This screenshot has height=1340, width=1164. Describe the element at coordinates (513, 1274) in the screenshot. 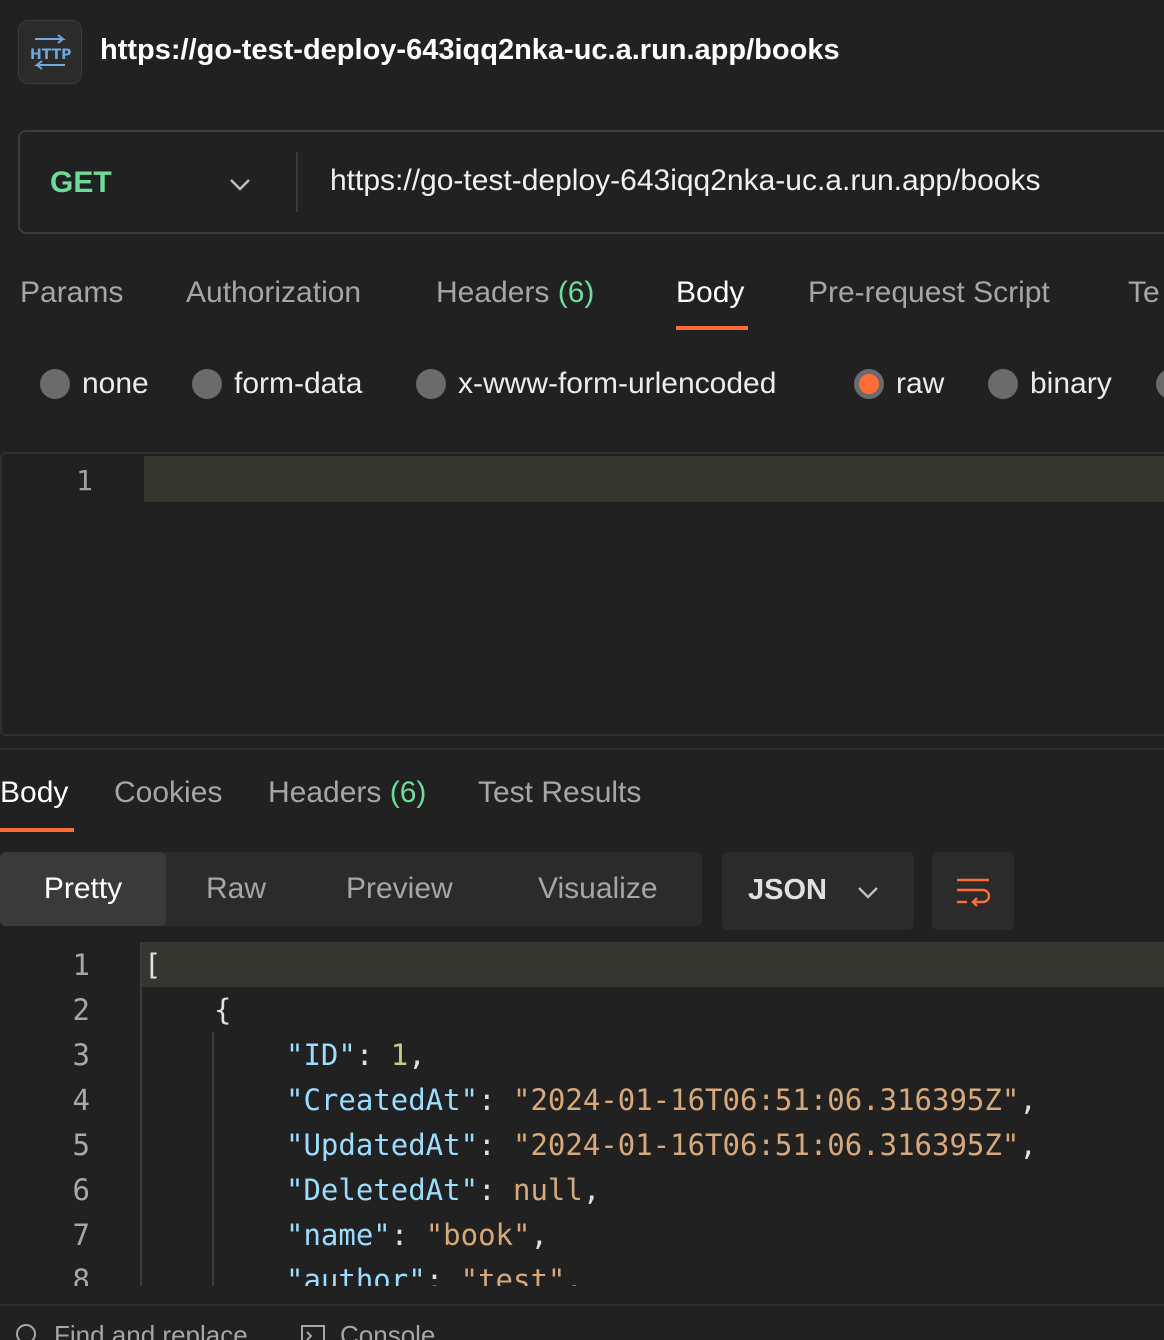

I see `json-value: "test"` at that location.